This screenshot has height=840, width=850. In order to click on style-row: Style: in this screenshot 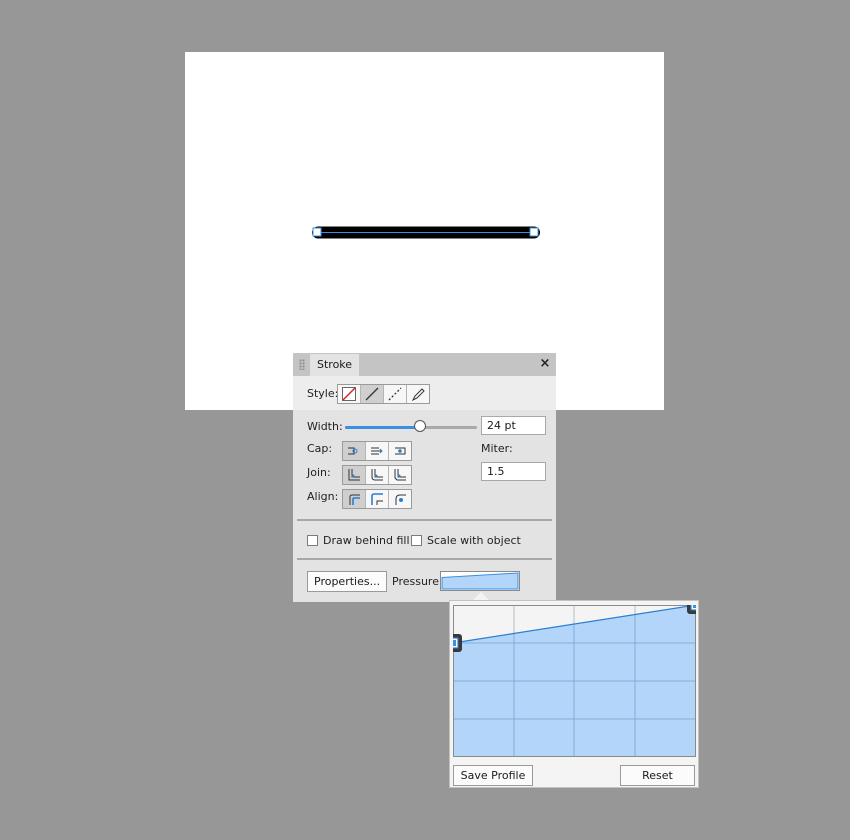, I will do `click(424, 393)`.